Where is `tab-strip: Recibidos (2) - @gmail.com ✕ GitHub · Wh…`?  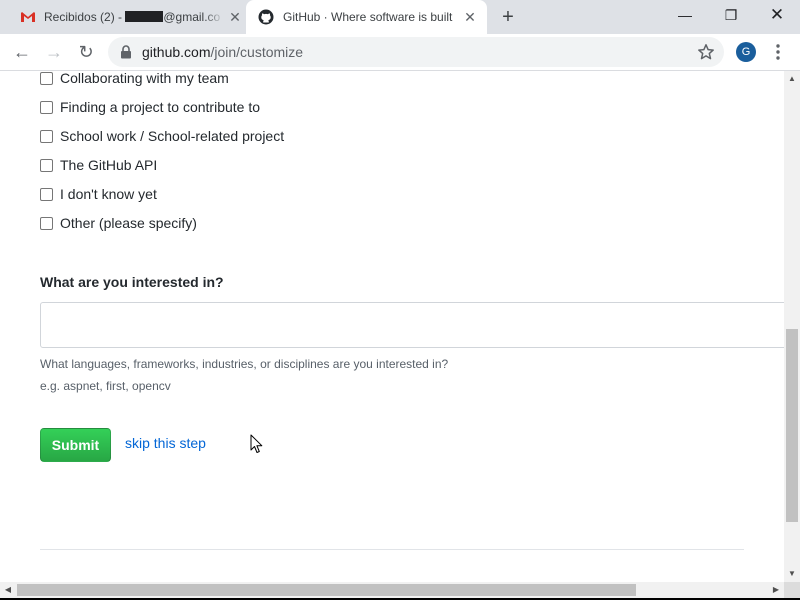
tab-strip: Recibidos (2) - @gmail.com ✕ GitHub · Wh… is located at coordinates (400, 17).